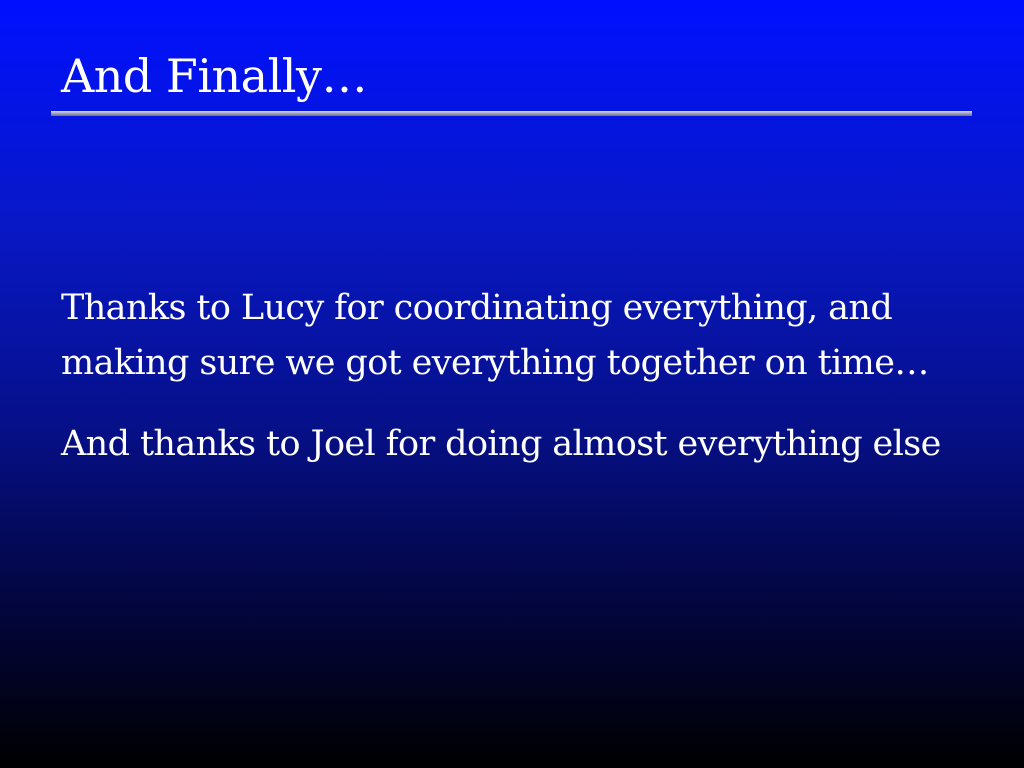 The image size is (1024, 768). I want to click on title-divider, so click(511, 113).